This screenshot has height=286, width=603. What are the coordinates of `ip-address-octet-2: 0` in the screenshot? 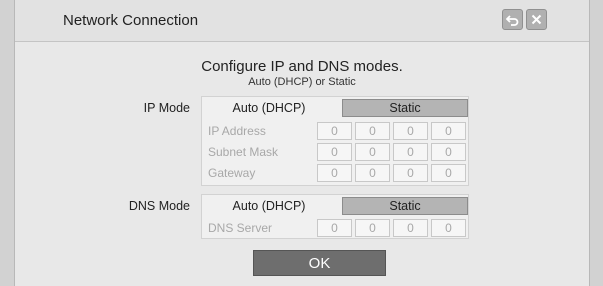 It's located at (372, 131).